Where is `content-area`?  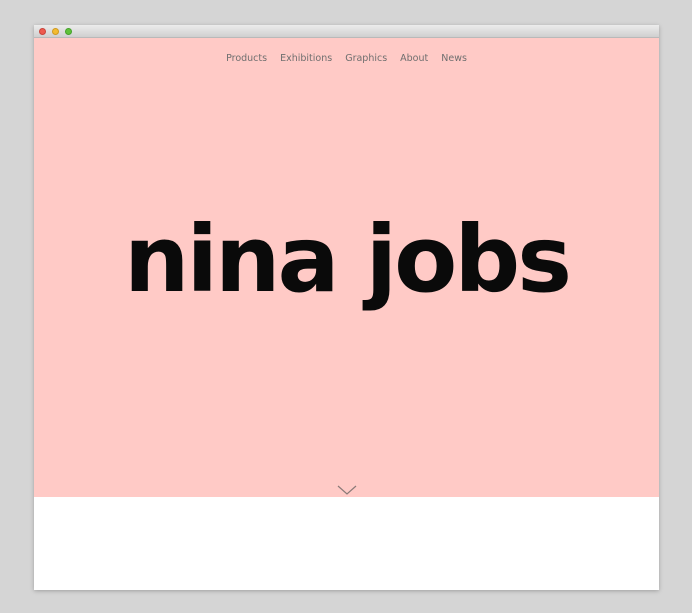
content-area is located at coordinates (346, 543).